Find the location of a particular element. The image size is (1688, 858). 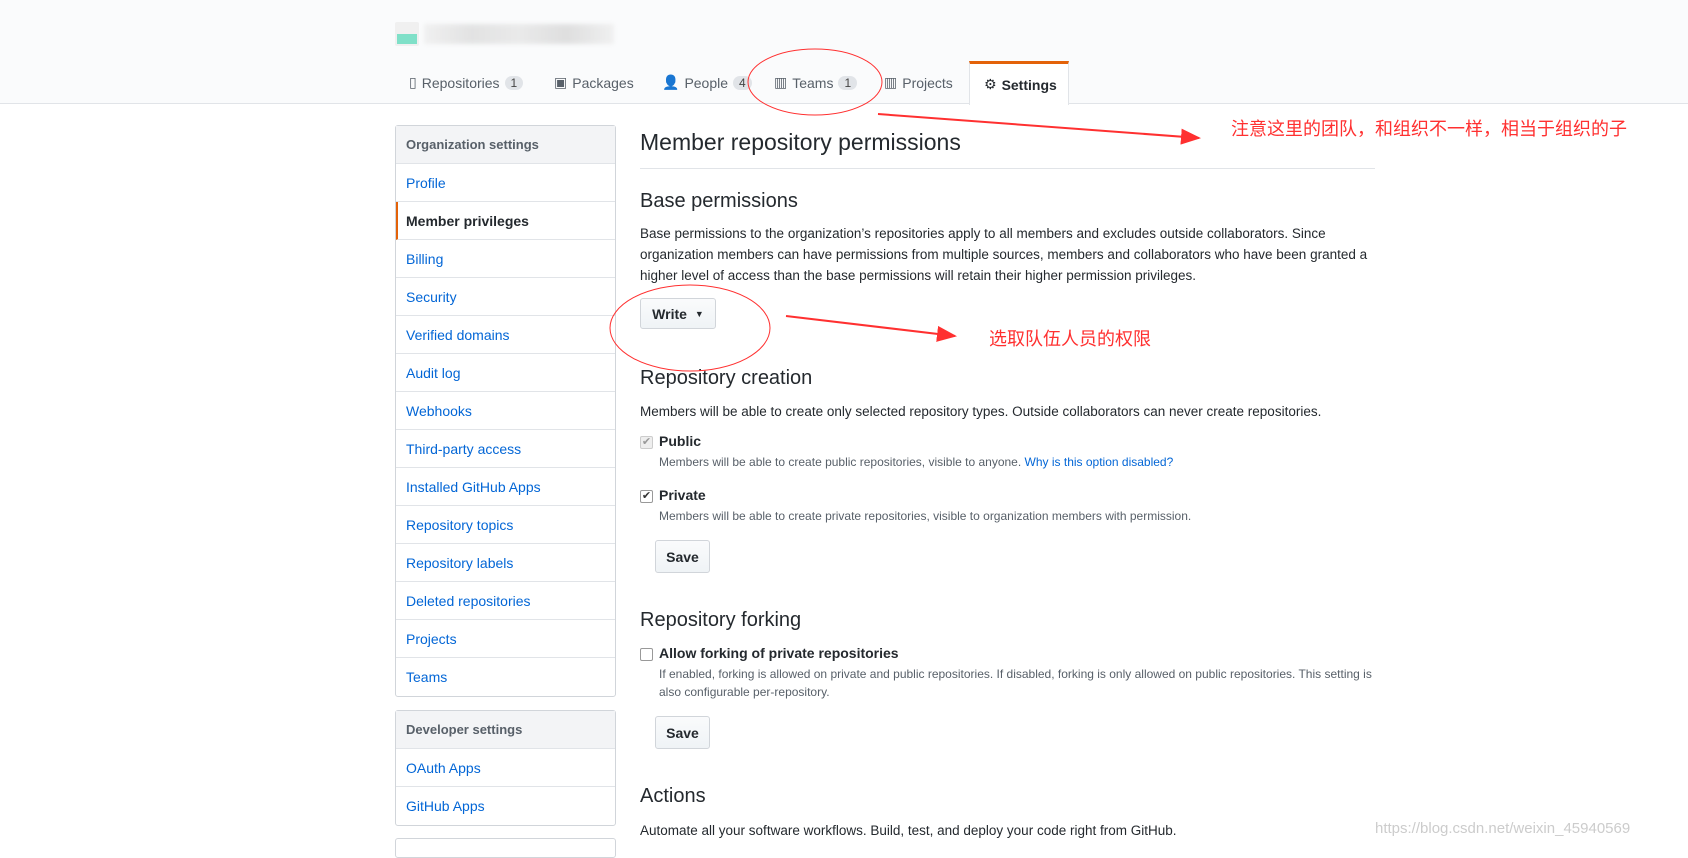

sidebar-item-member-privileges: Member privileges is located at coordinates (505, 221).